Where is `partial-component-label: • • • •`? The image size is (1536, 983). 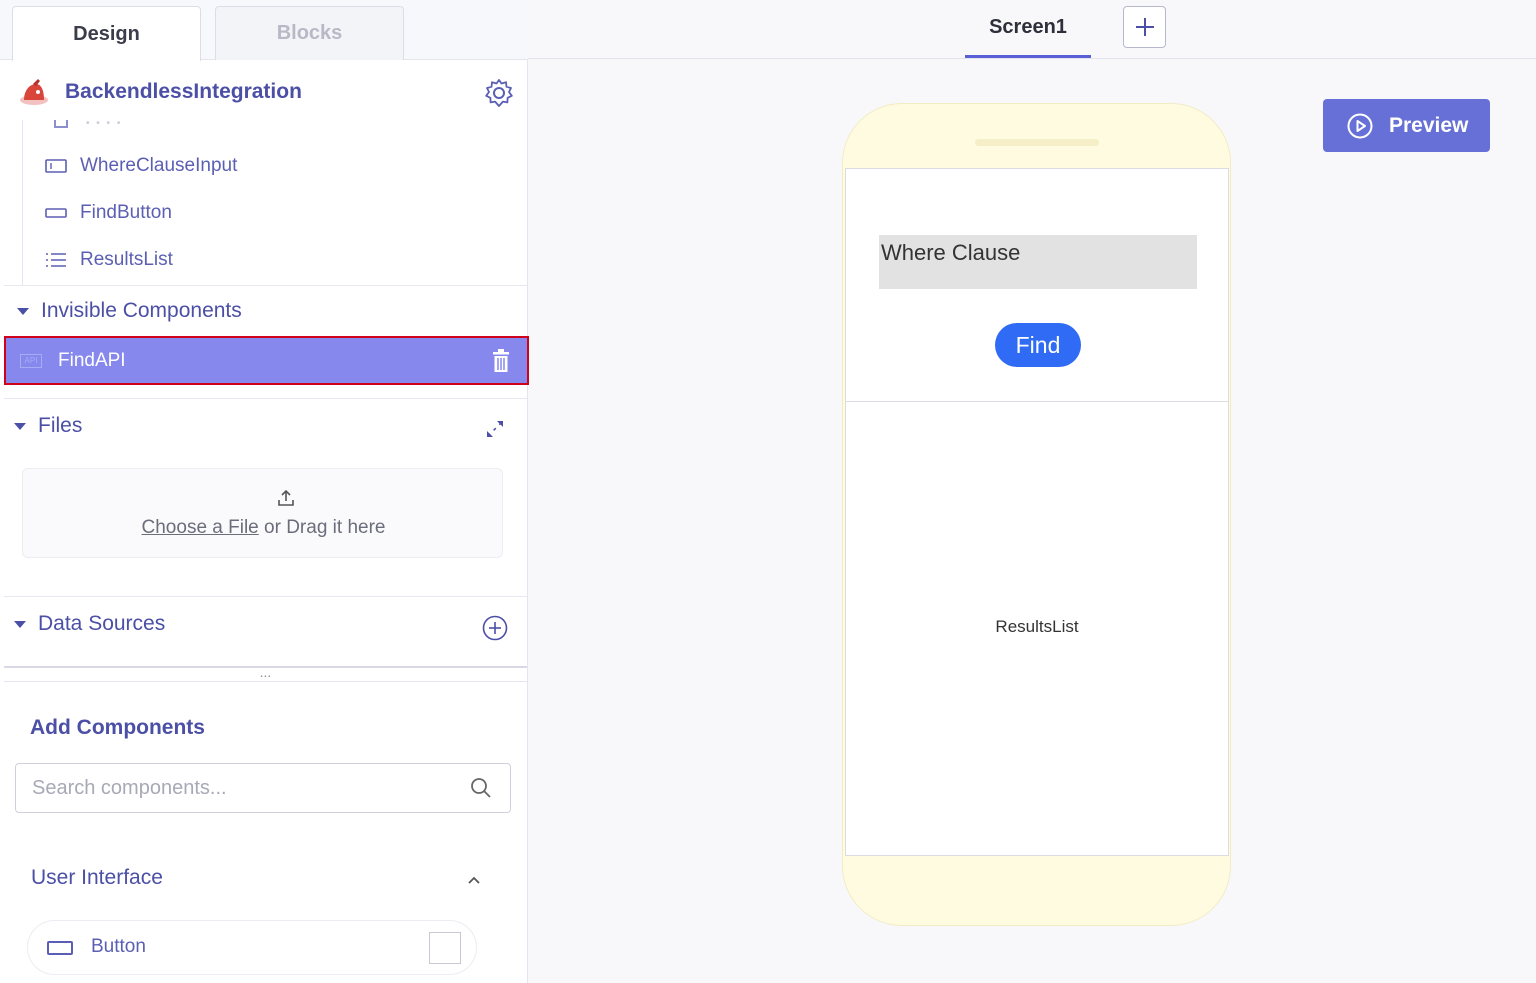 partial-component-label: • • • • is located at coordinates (104, 123).